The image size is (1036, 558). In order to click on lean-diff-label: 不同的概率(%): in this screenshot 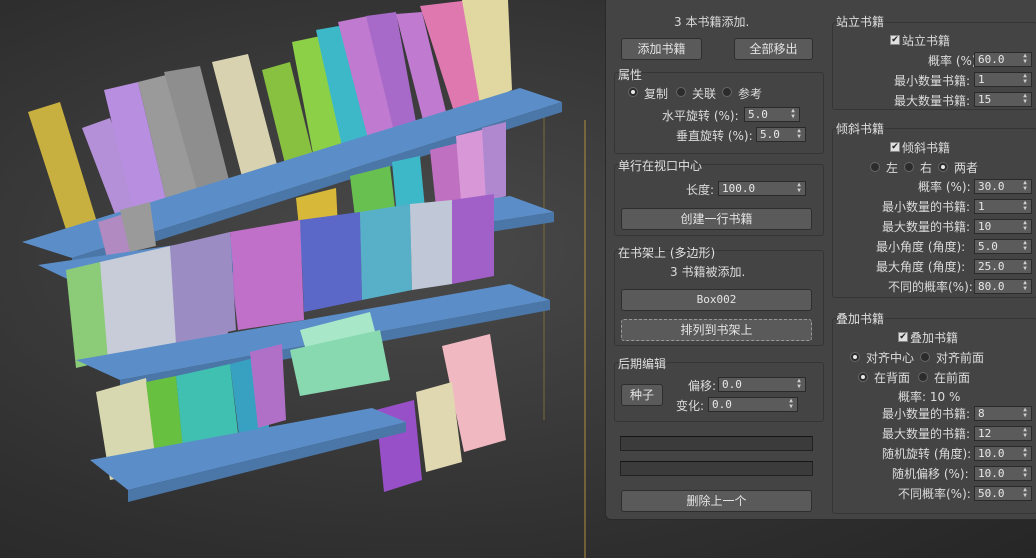, I will do `click(930, 287)`.